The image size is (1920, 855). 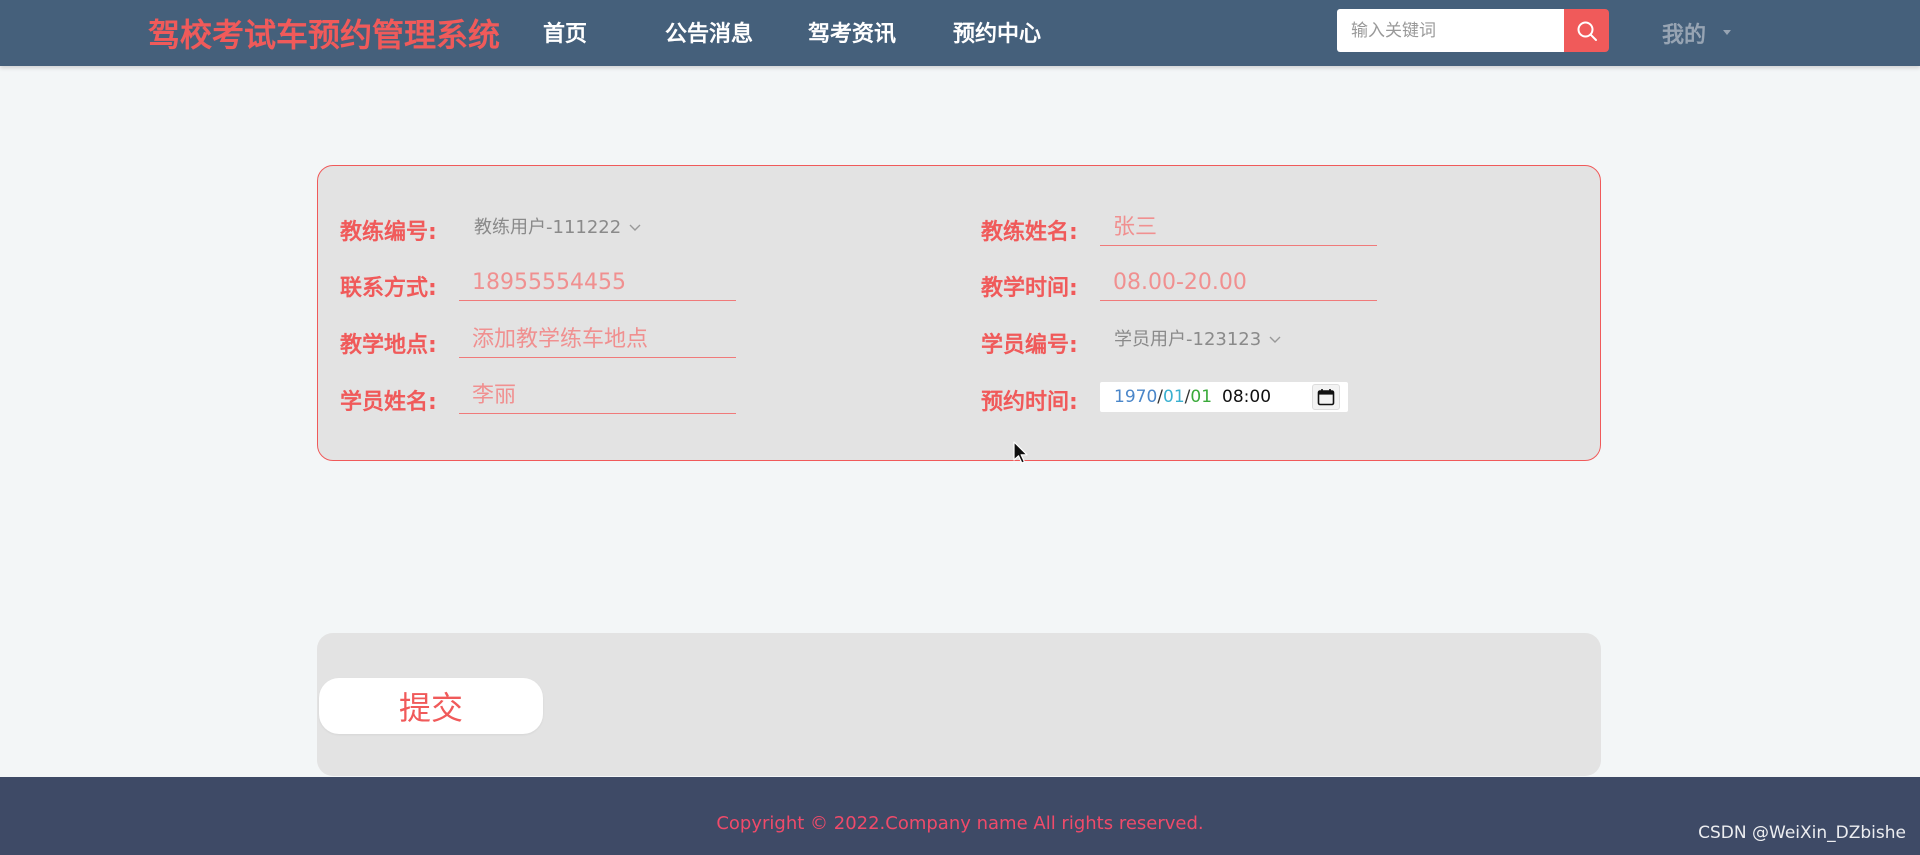 What do you see at coordinates (388, 232) in the screenshot?
I see `coach-id-label: 教练编号:` at bounding box center [388, 232].